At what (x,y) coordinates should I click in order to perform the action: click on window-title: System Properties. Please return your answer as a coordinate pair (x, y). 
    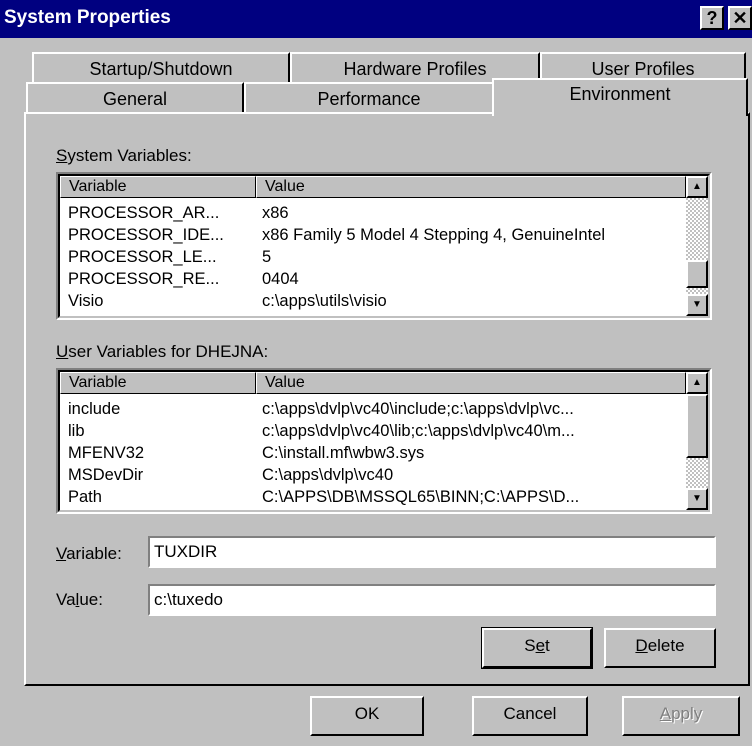
    Looking at the image, I should click on (87, 17).